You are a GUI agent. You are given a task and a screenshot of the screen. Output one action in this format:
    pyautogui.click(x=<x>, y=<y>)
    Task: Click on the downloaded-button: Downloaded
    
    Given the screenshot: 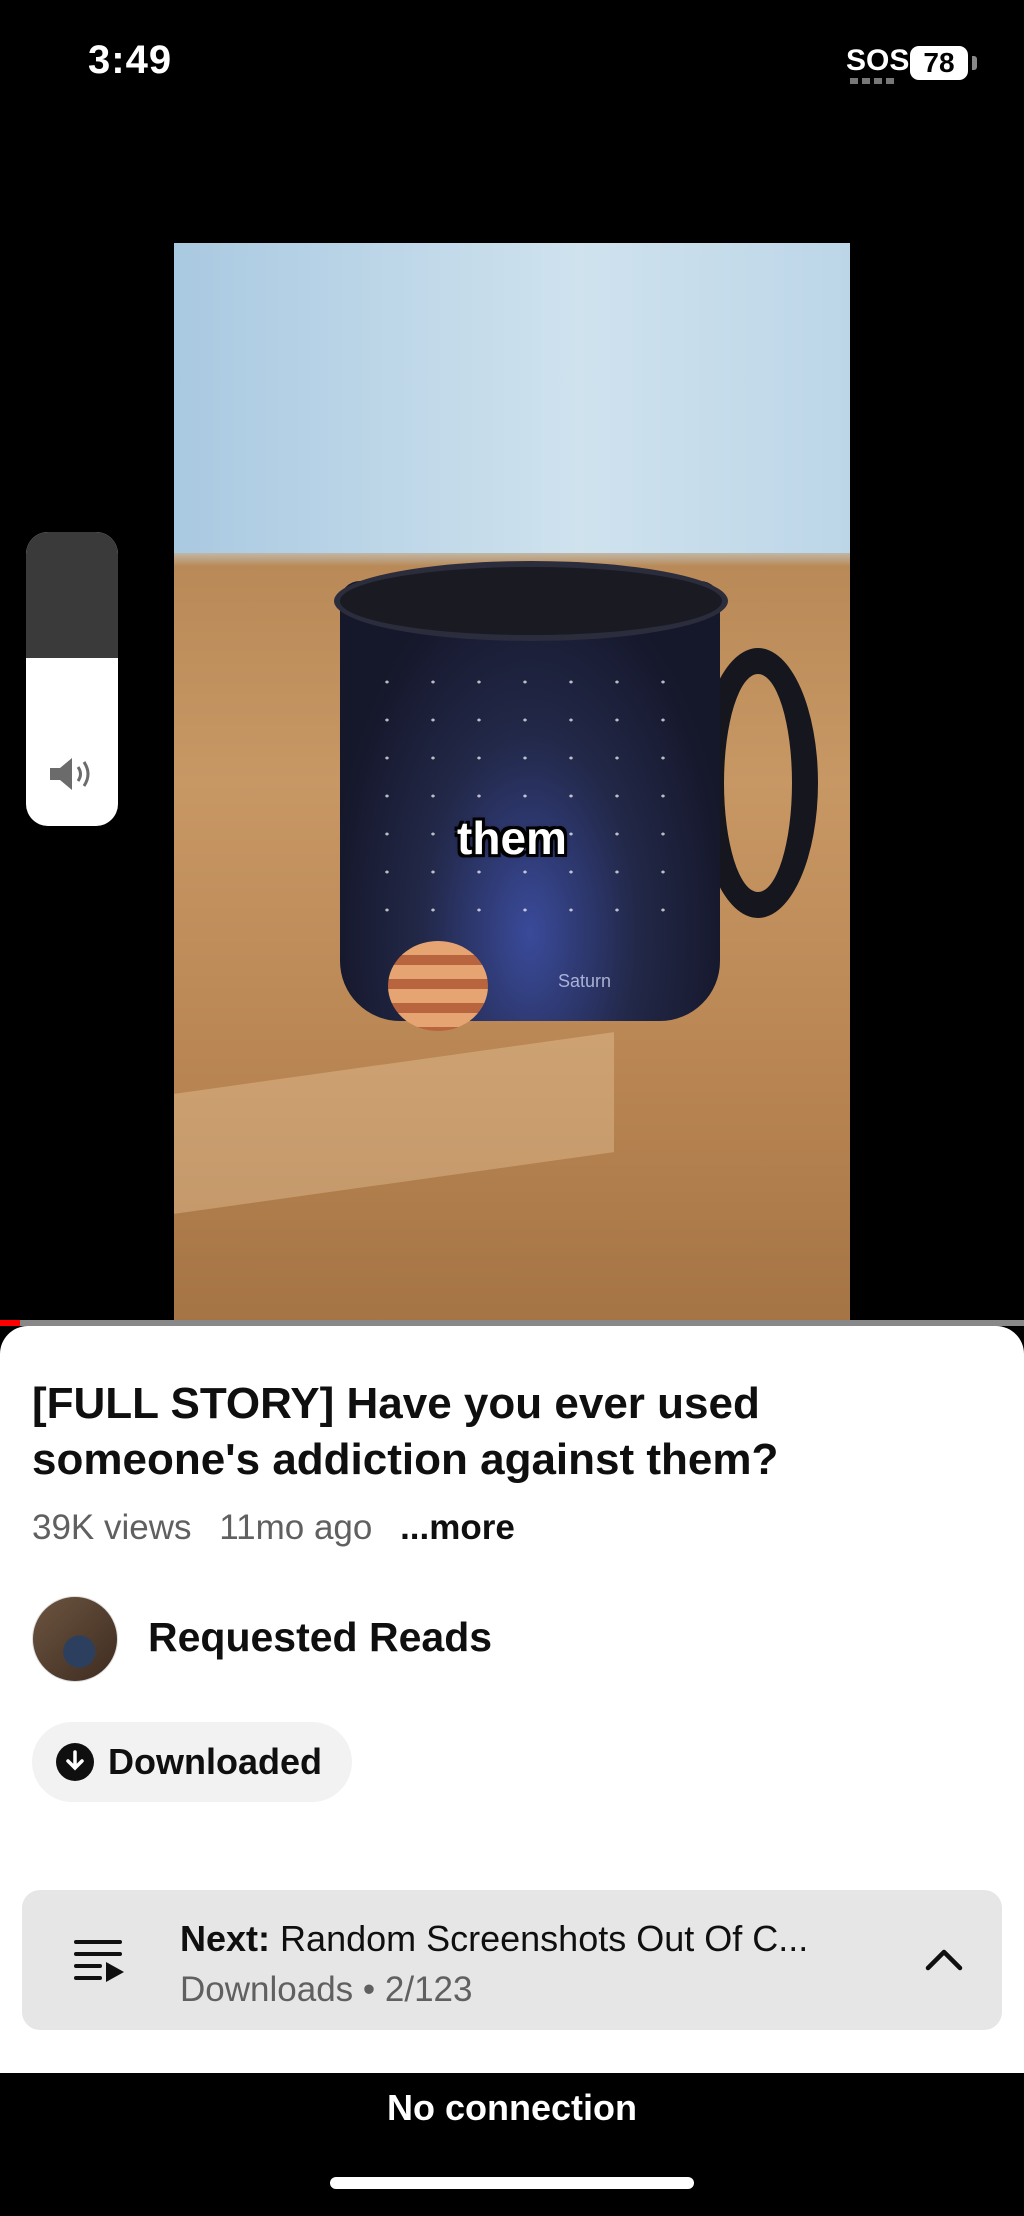 What is the action you would take?
    pyautogui.click(x=192, y=1762)
    